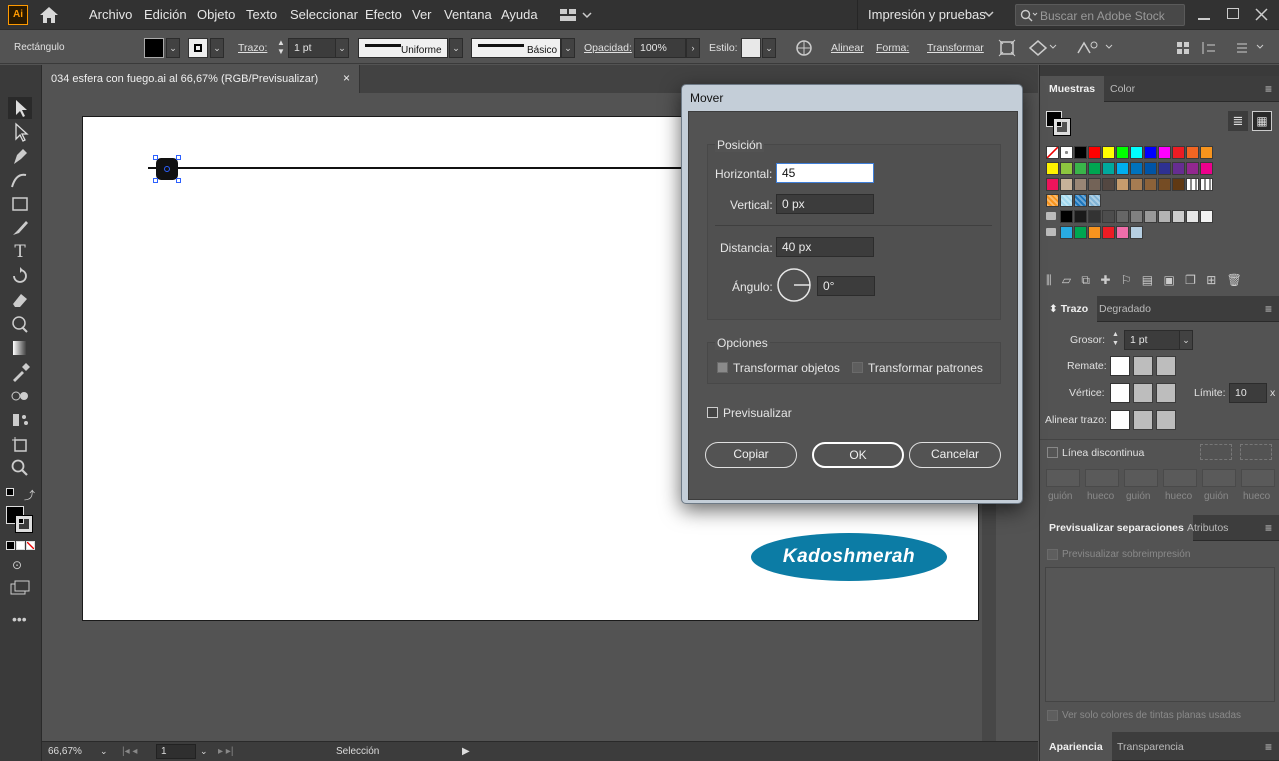 The image size is (1279, 761). I want to click on paintbrush-tool-icon, so click(20, 228).